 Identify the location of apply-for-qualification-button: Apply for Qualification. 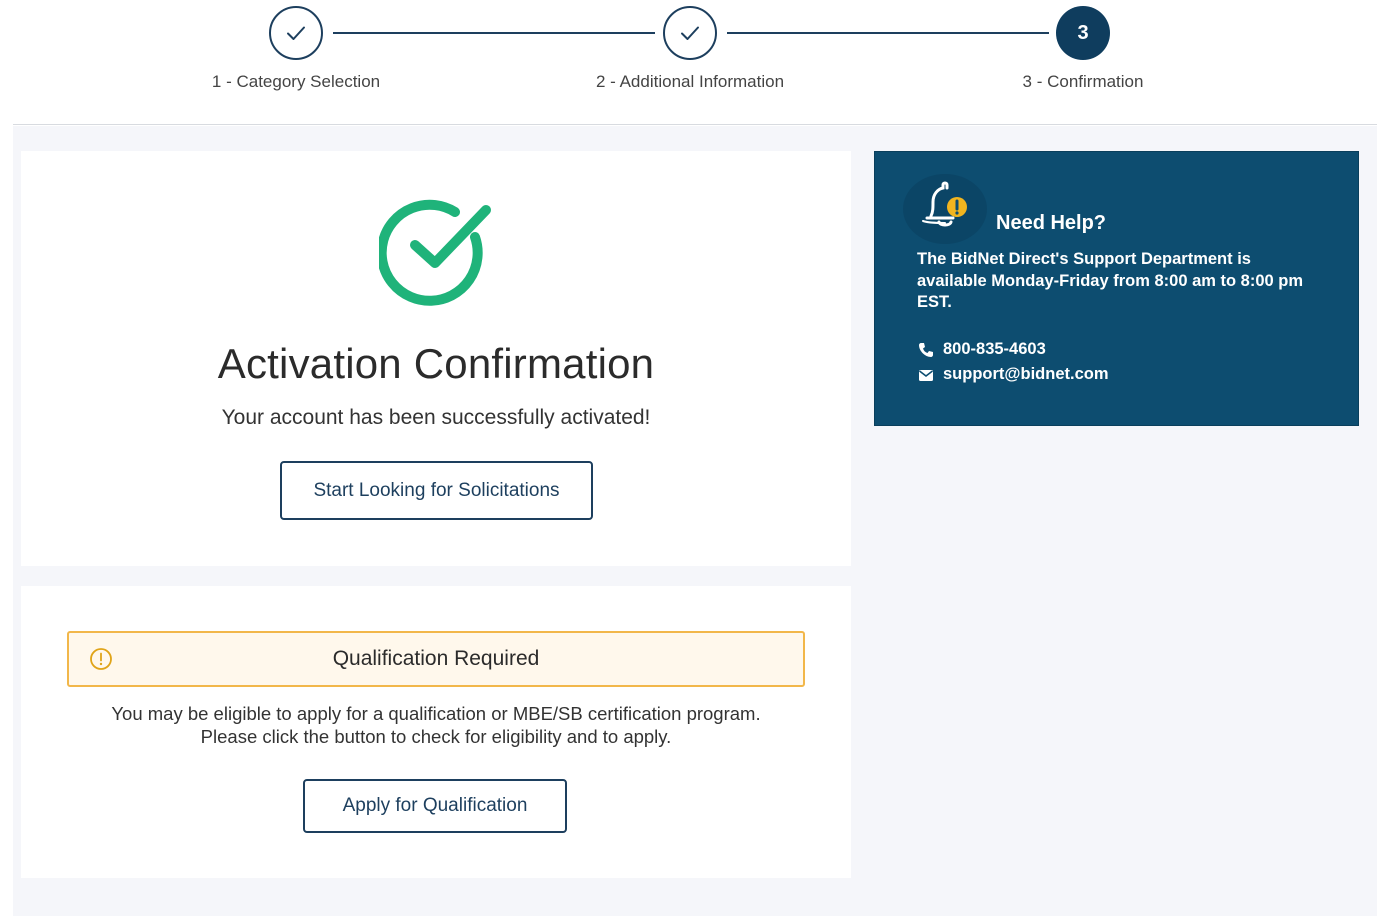
(435, 806).